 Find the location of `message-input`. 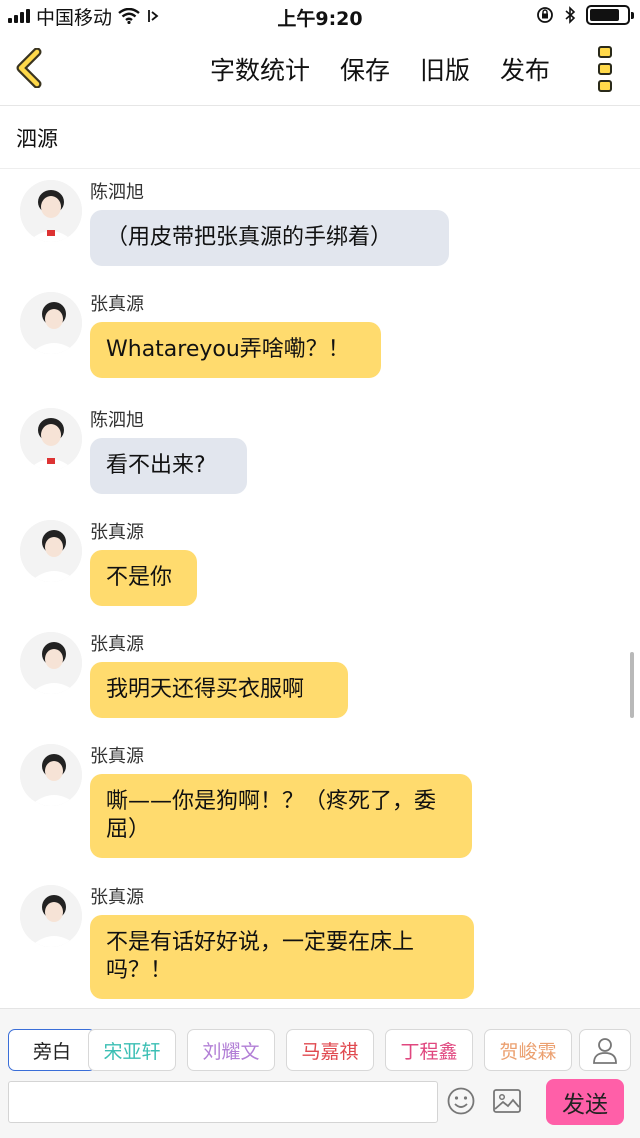

message-input is located at coordinates (223, 1102).